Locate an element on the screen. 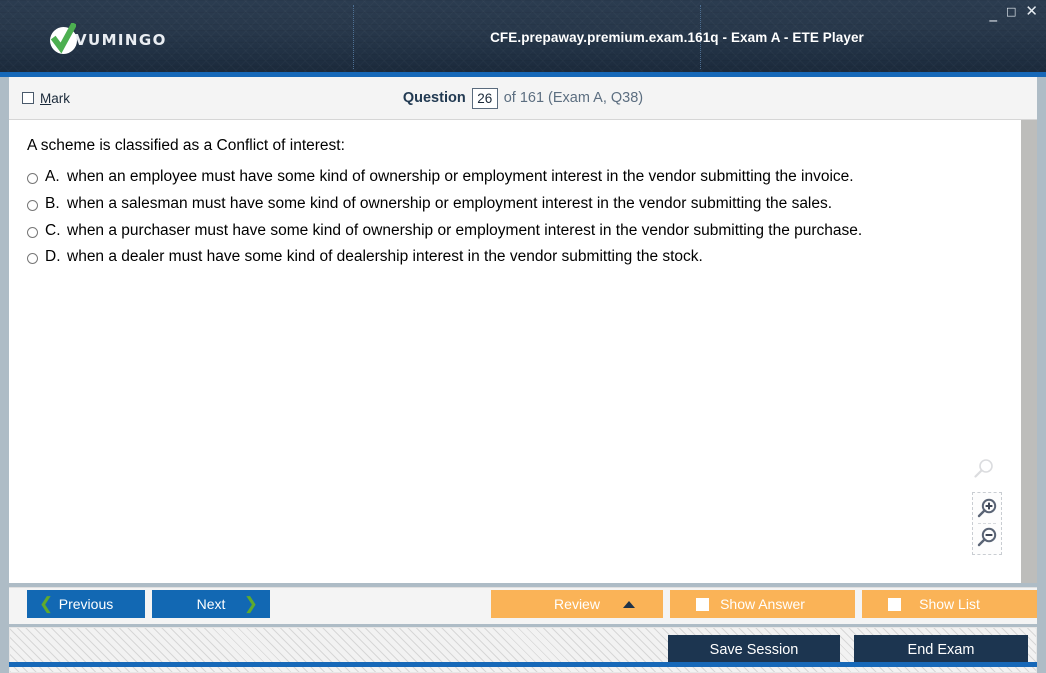 Image resolution: width=1046 pixels, height=673 pixels. window-controls: _ □ ✕ is located at coordinates (1014, 12).